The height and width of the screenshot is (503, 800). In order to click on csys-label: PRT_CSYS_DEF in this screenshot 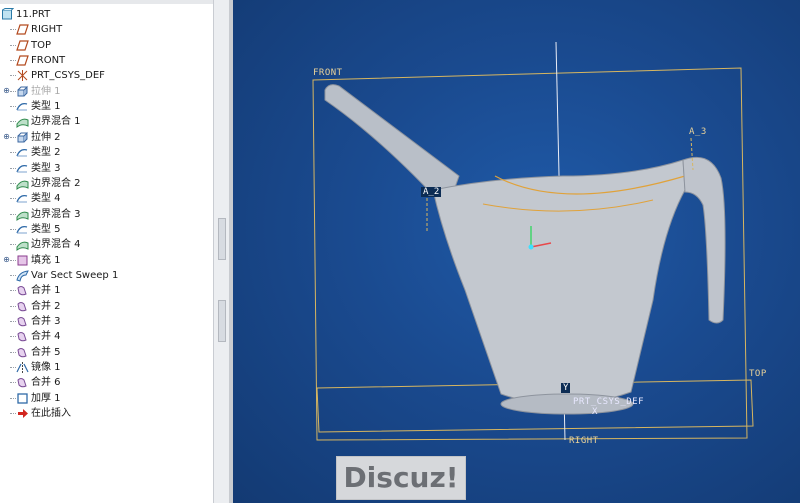, I will do `click(609, 402)`.